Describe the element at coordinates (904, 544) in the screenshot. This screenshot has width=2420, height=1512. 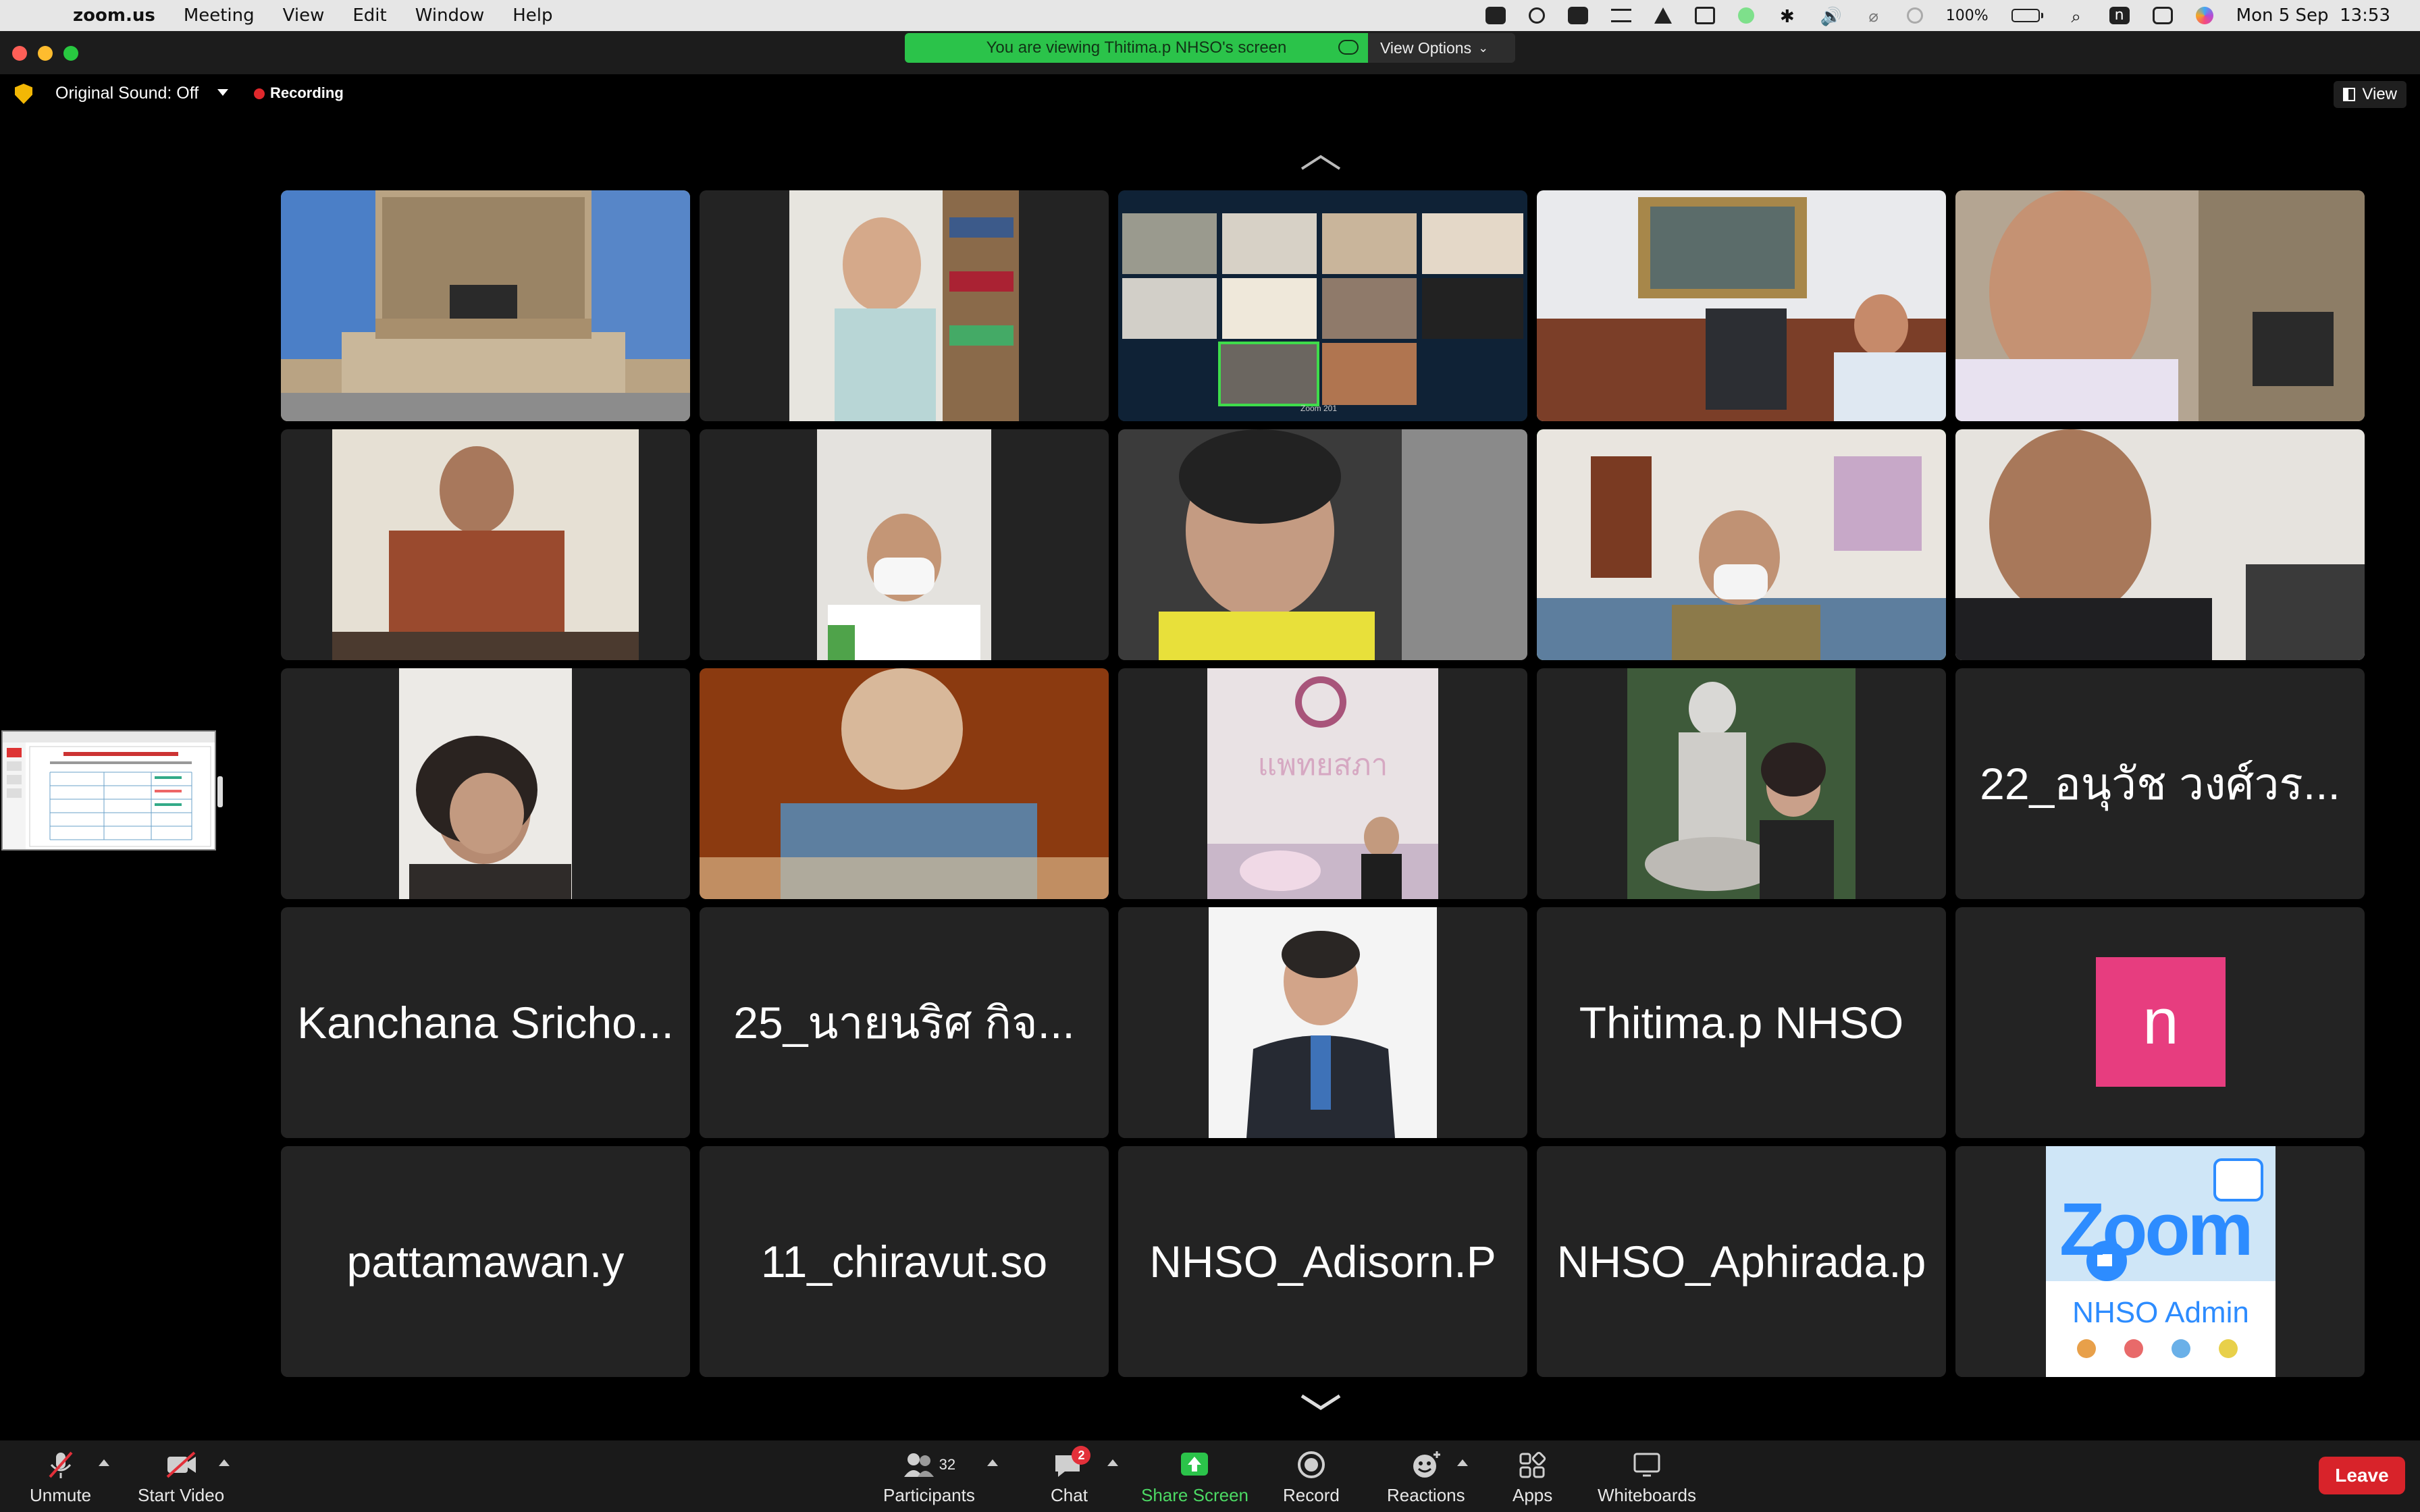
I see `participant-tile-man-mask` at that location.